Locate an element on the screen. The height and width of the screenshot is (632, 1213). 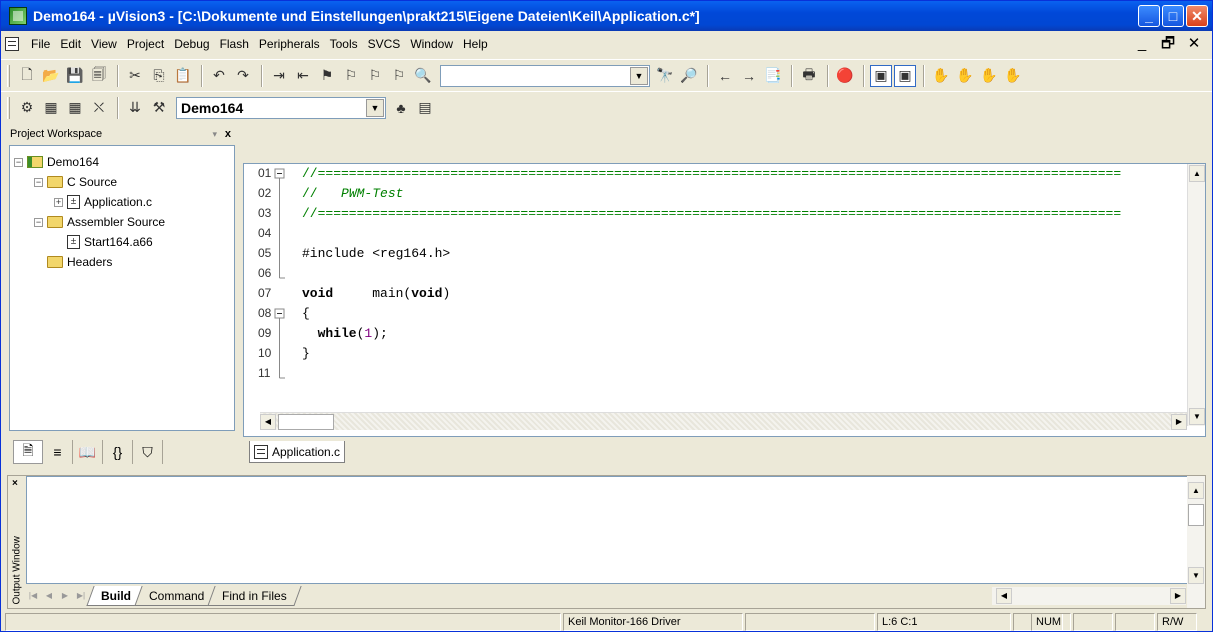
components-icon: ♣ is located at coordinates (401, 108).